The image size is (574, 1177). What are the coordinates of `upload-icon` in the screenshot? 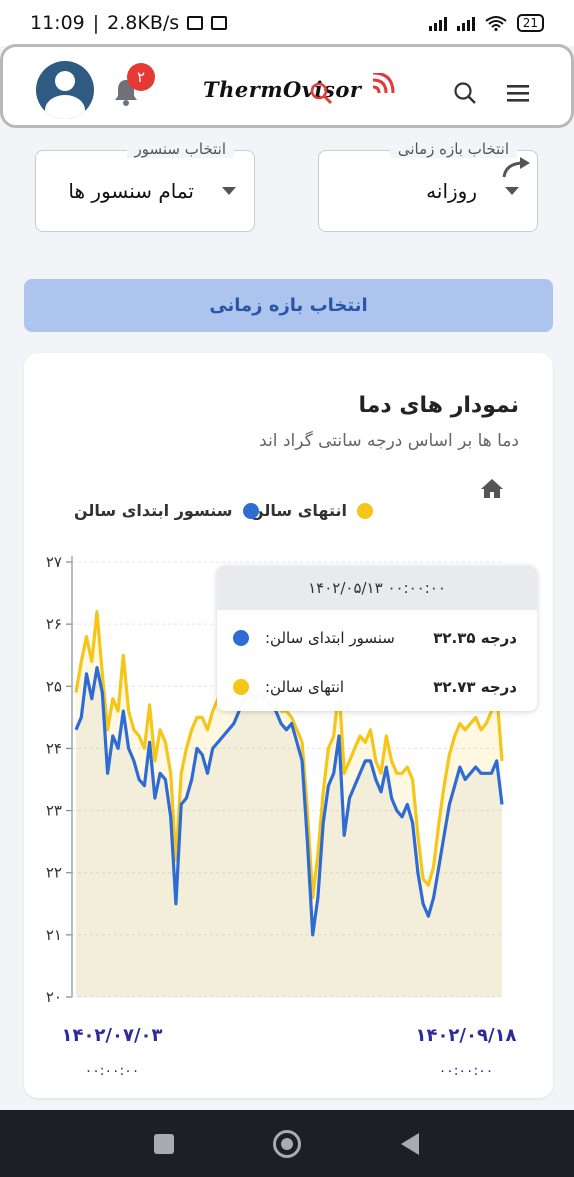 It's located at (219, 23).